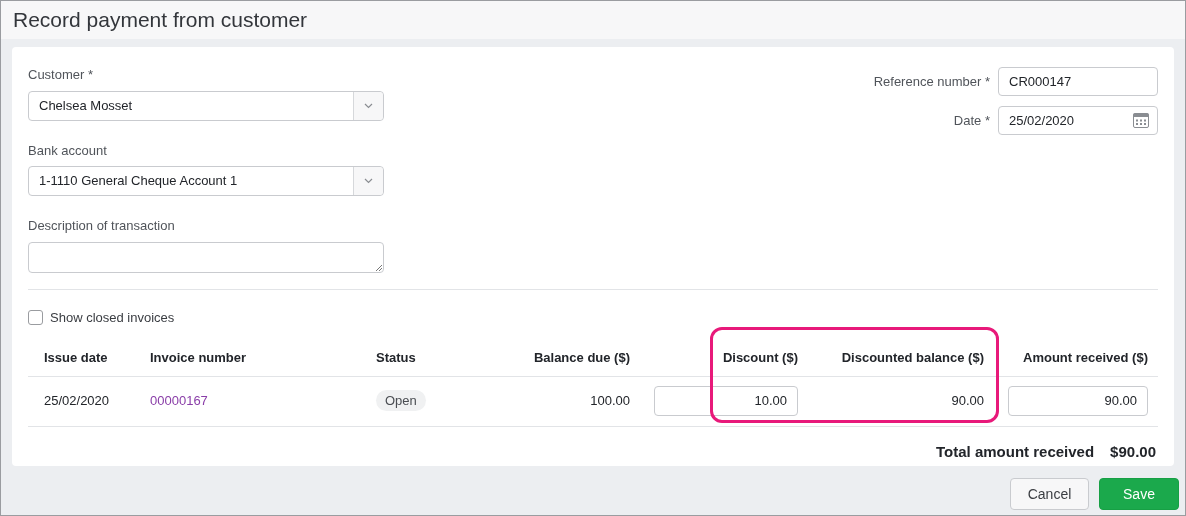 The height and width of the screenshot is (516, 1186). What do you see at coordinates (61, 75) in the screenshot?
I see `field-label: Customer *` at bounding box center [61, 75].